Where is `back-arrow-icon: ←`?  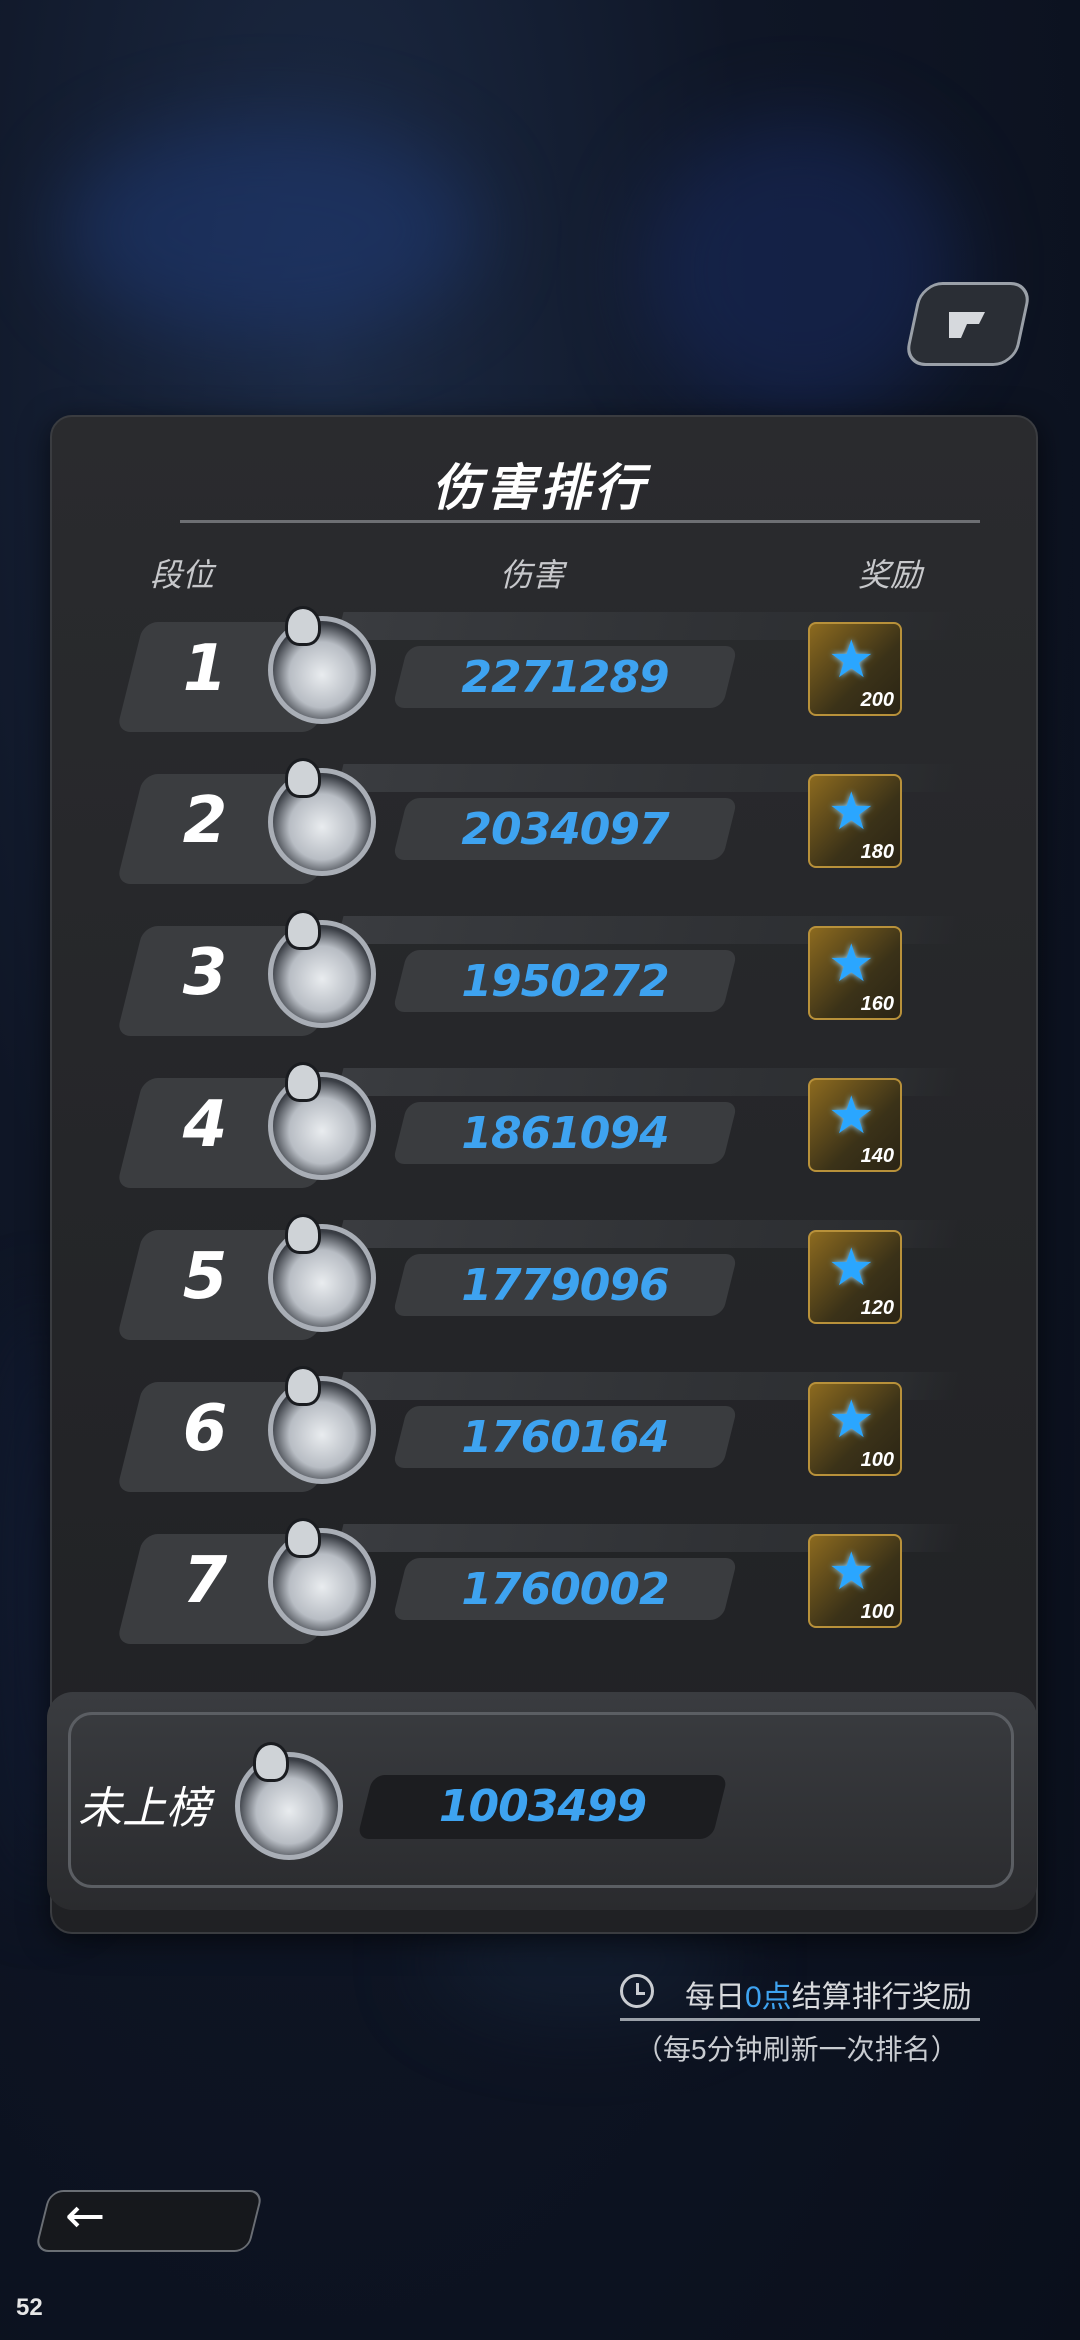 back-arrow-icon: ← is located at coordinates (85, 2216).